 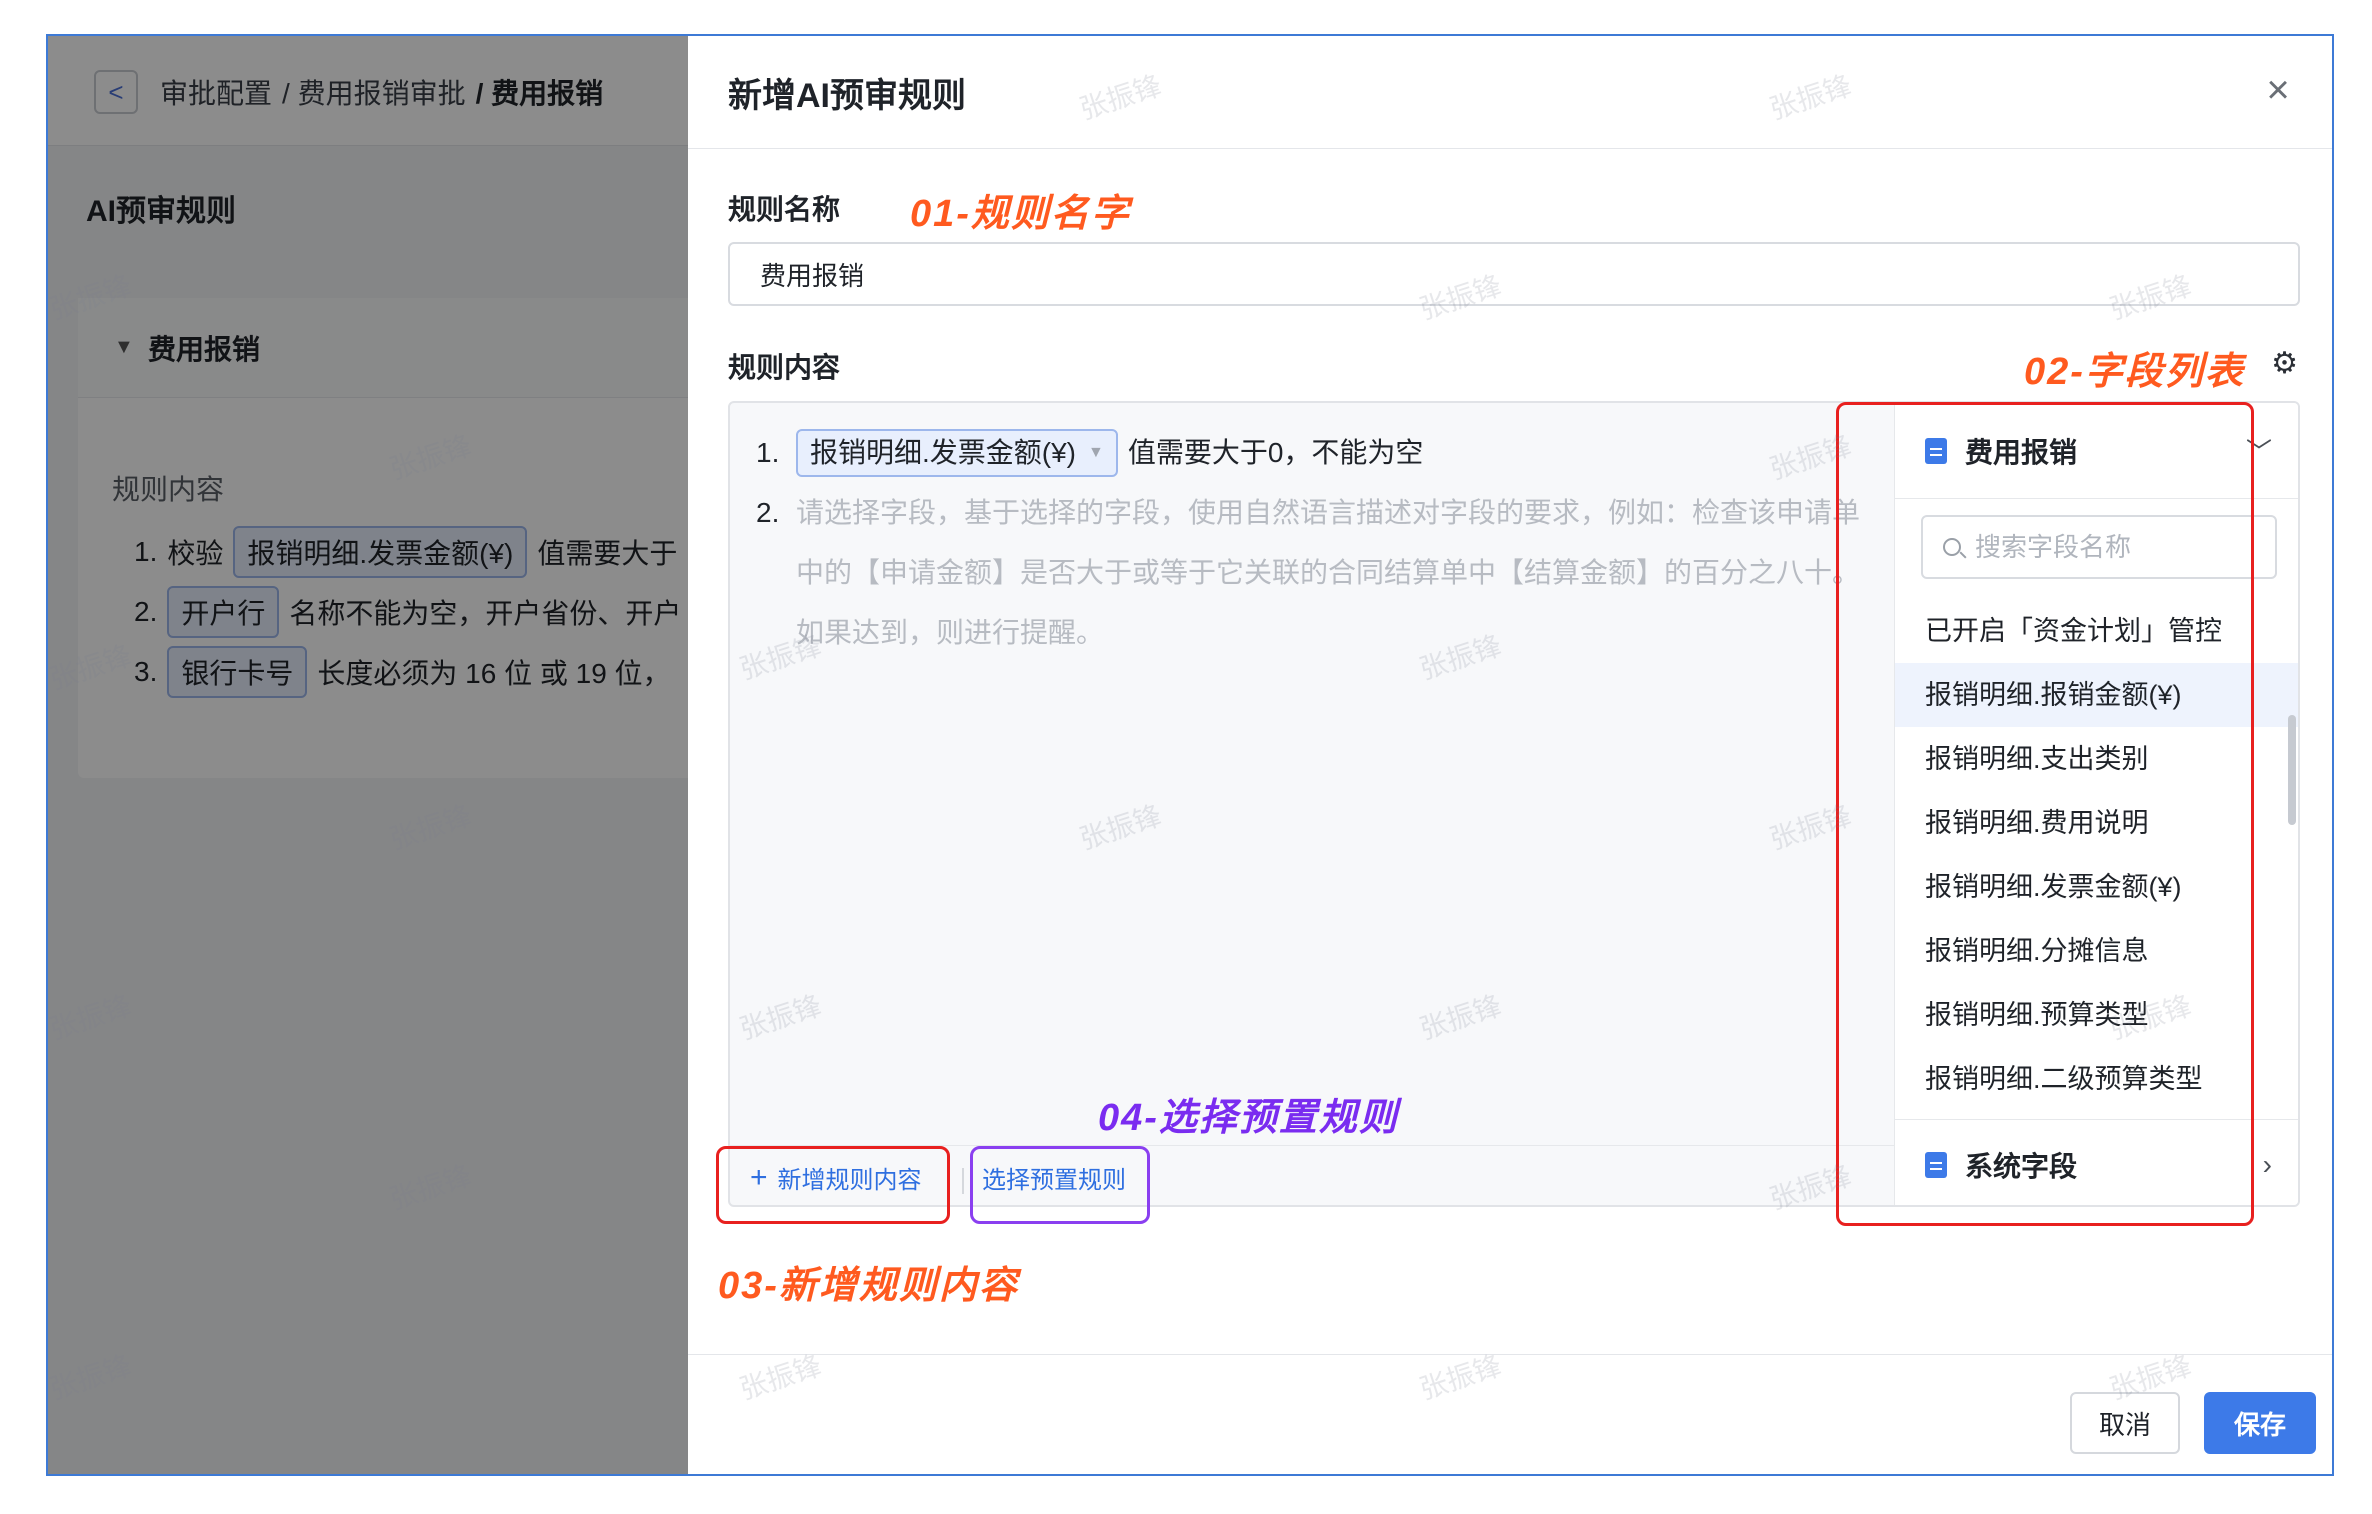 I want to click on scrollbar, so click(x=2292, y=770).